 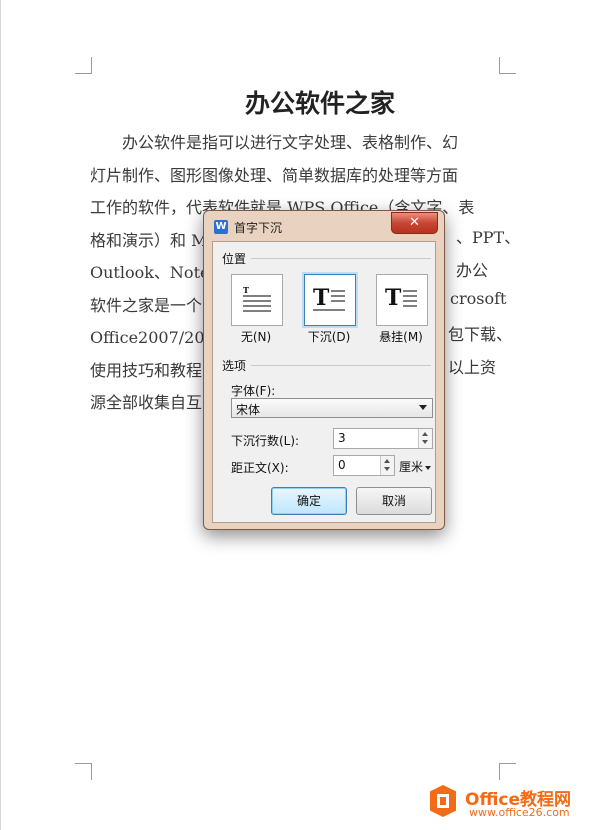 What do you see at coordinates (507, 65) in the screenshot?
I see `margin-corner-top-right` at bounding box center [507, 65].